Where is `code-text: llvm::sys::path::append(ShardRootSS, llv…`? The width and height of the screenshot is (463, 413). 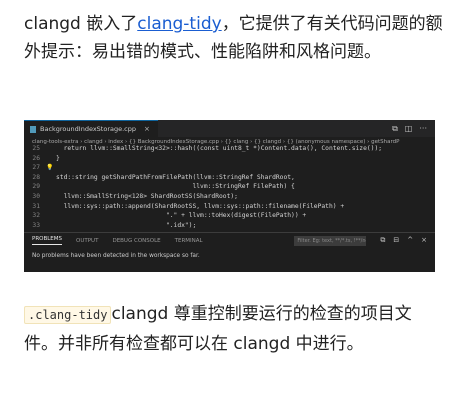 code-text: llvm::sys::path::append(ShardRootSS, llv… is located at coordinates (200, 206).